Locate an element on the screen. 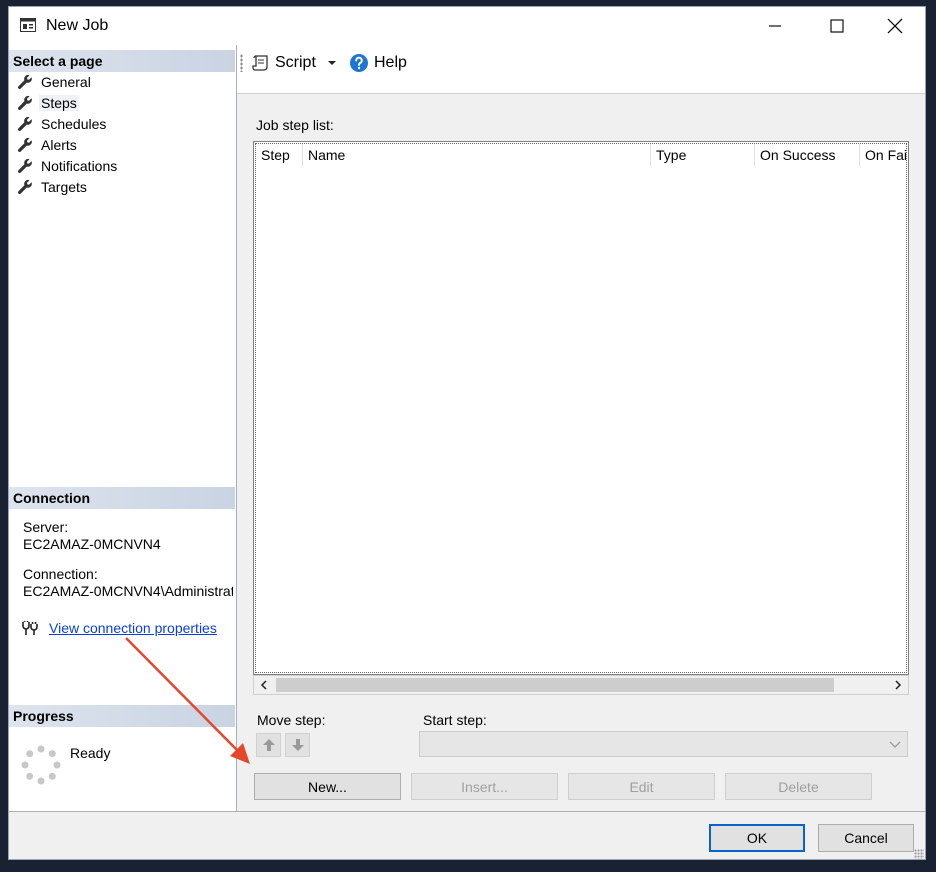  start-step-select is located at coordinates (663, 744).